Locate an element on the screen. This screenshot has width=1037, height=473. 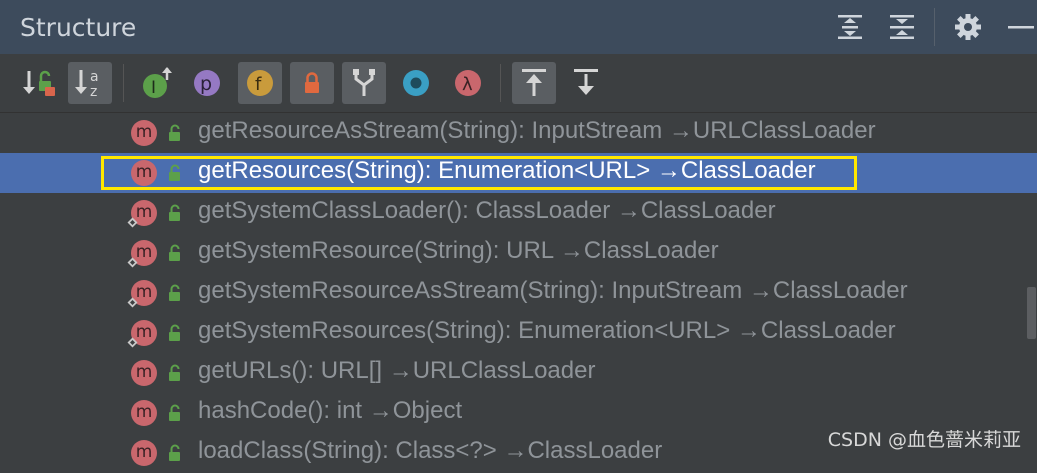
autoscroll-from-source-icon is located at coordinates (586, 83).